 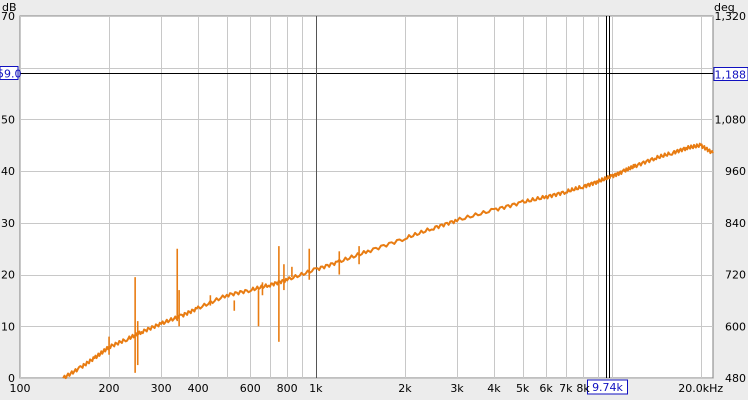 What do you see at coordinates (198, 388) in the screenshot?
I see `x-tick-label: 400` at bounding box center [198, 388].